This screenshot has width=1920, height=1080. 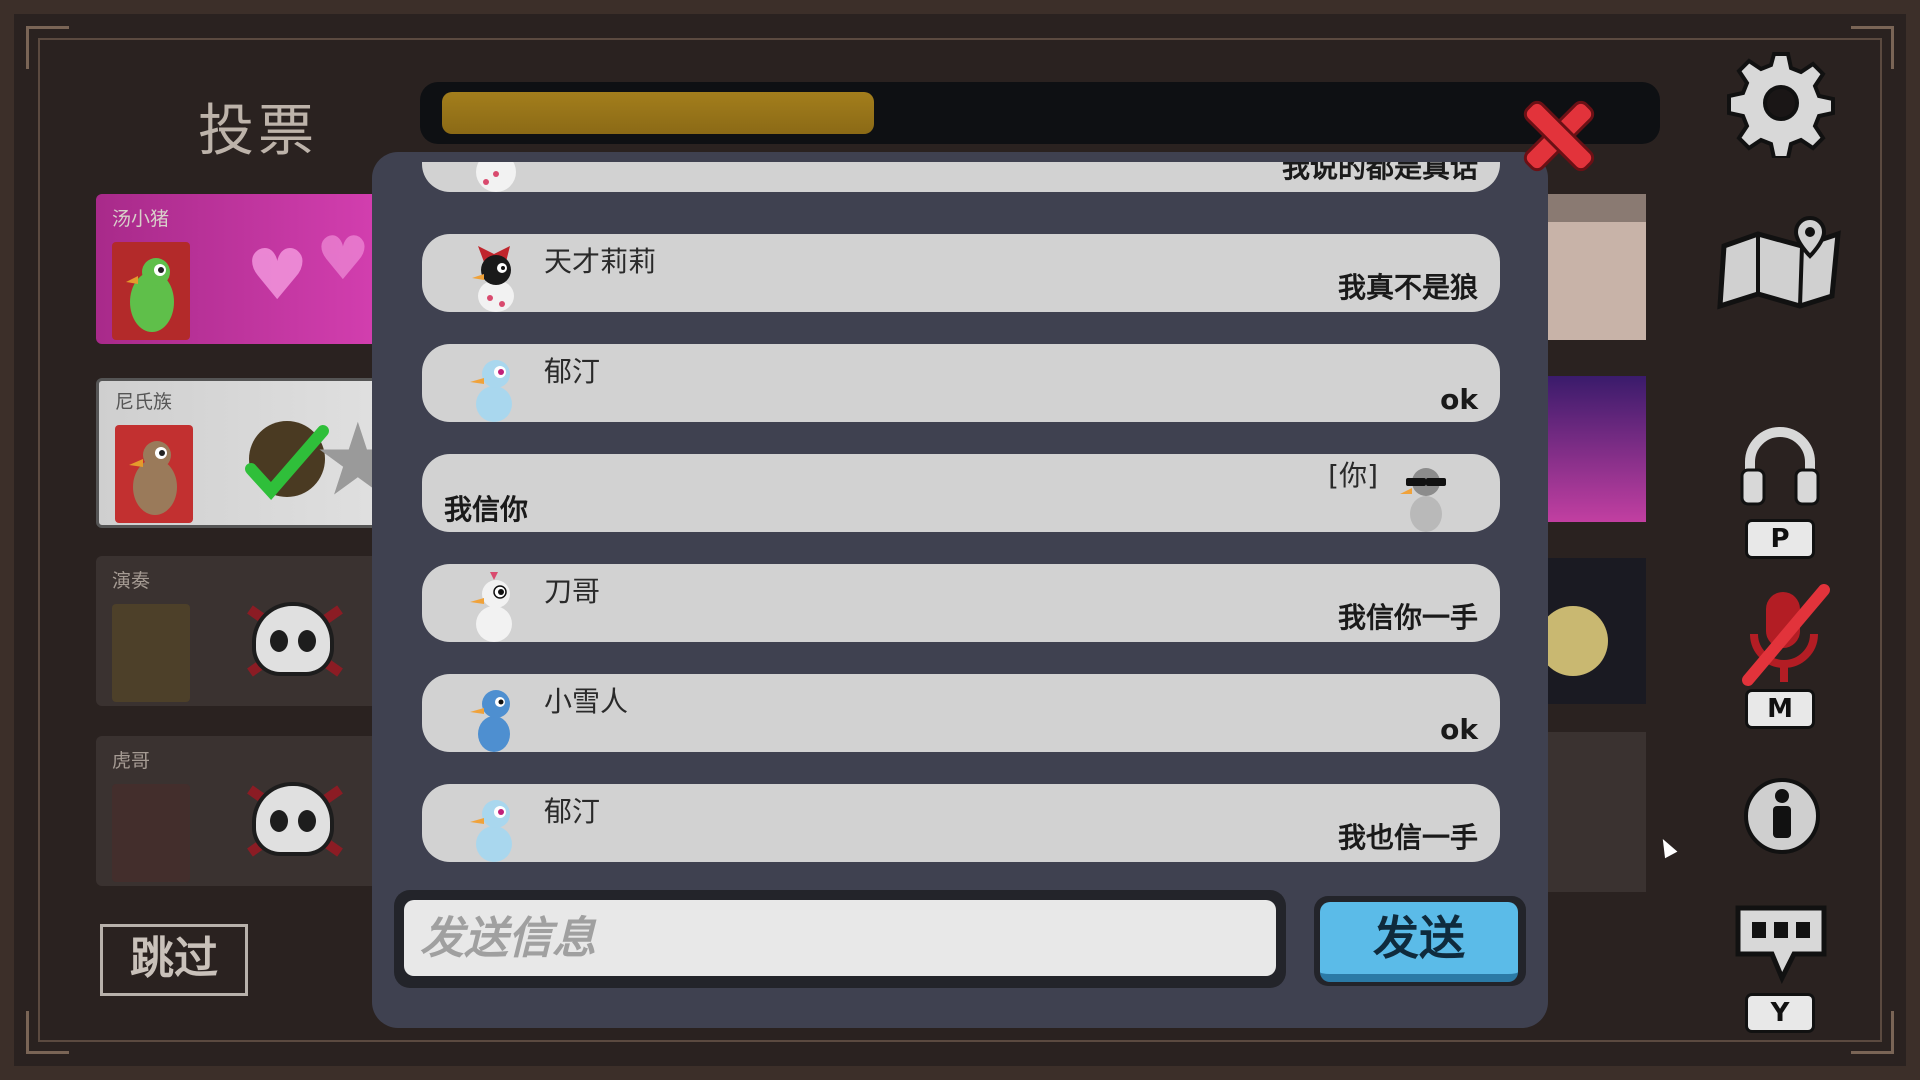 I want to click on own-message-marker: [你], so click(x=1353, y=475).